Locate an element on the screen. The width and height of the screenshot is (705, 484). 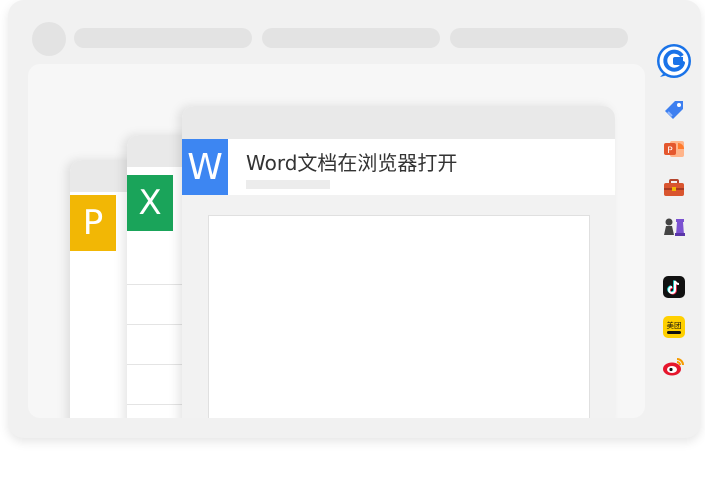
word-file-icon: W is located at coordinates (205, 167).